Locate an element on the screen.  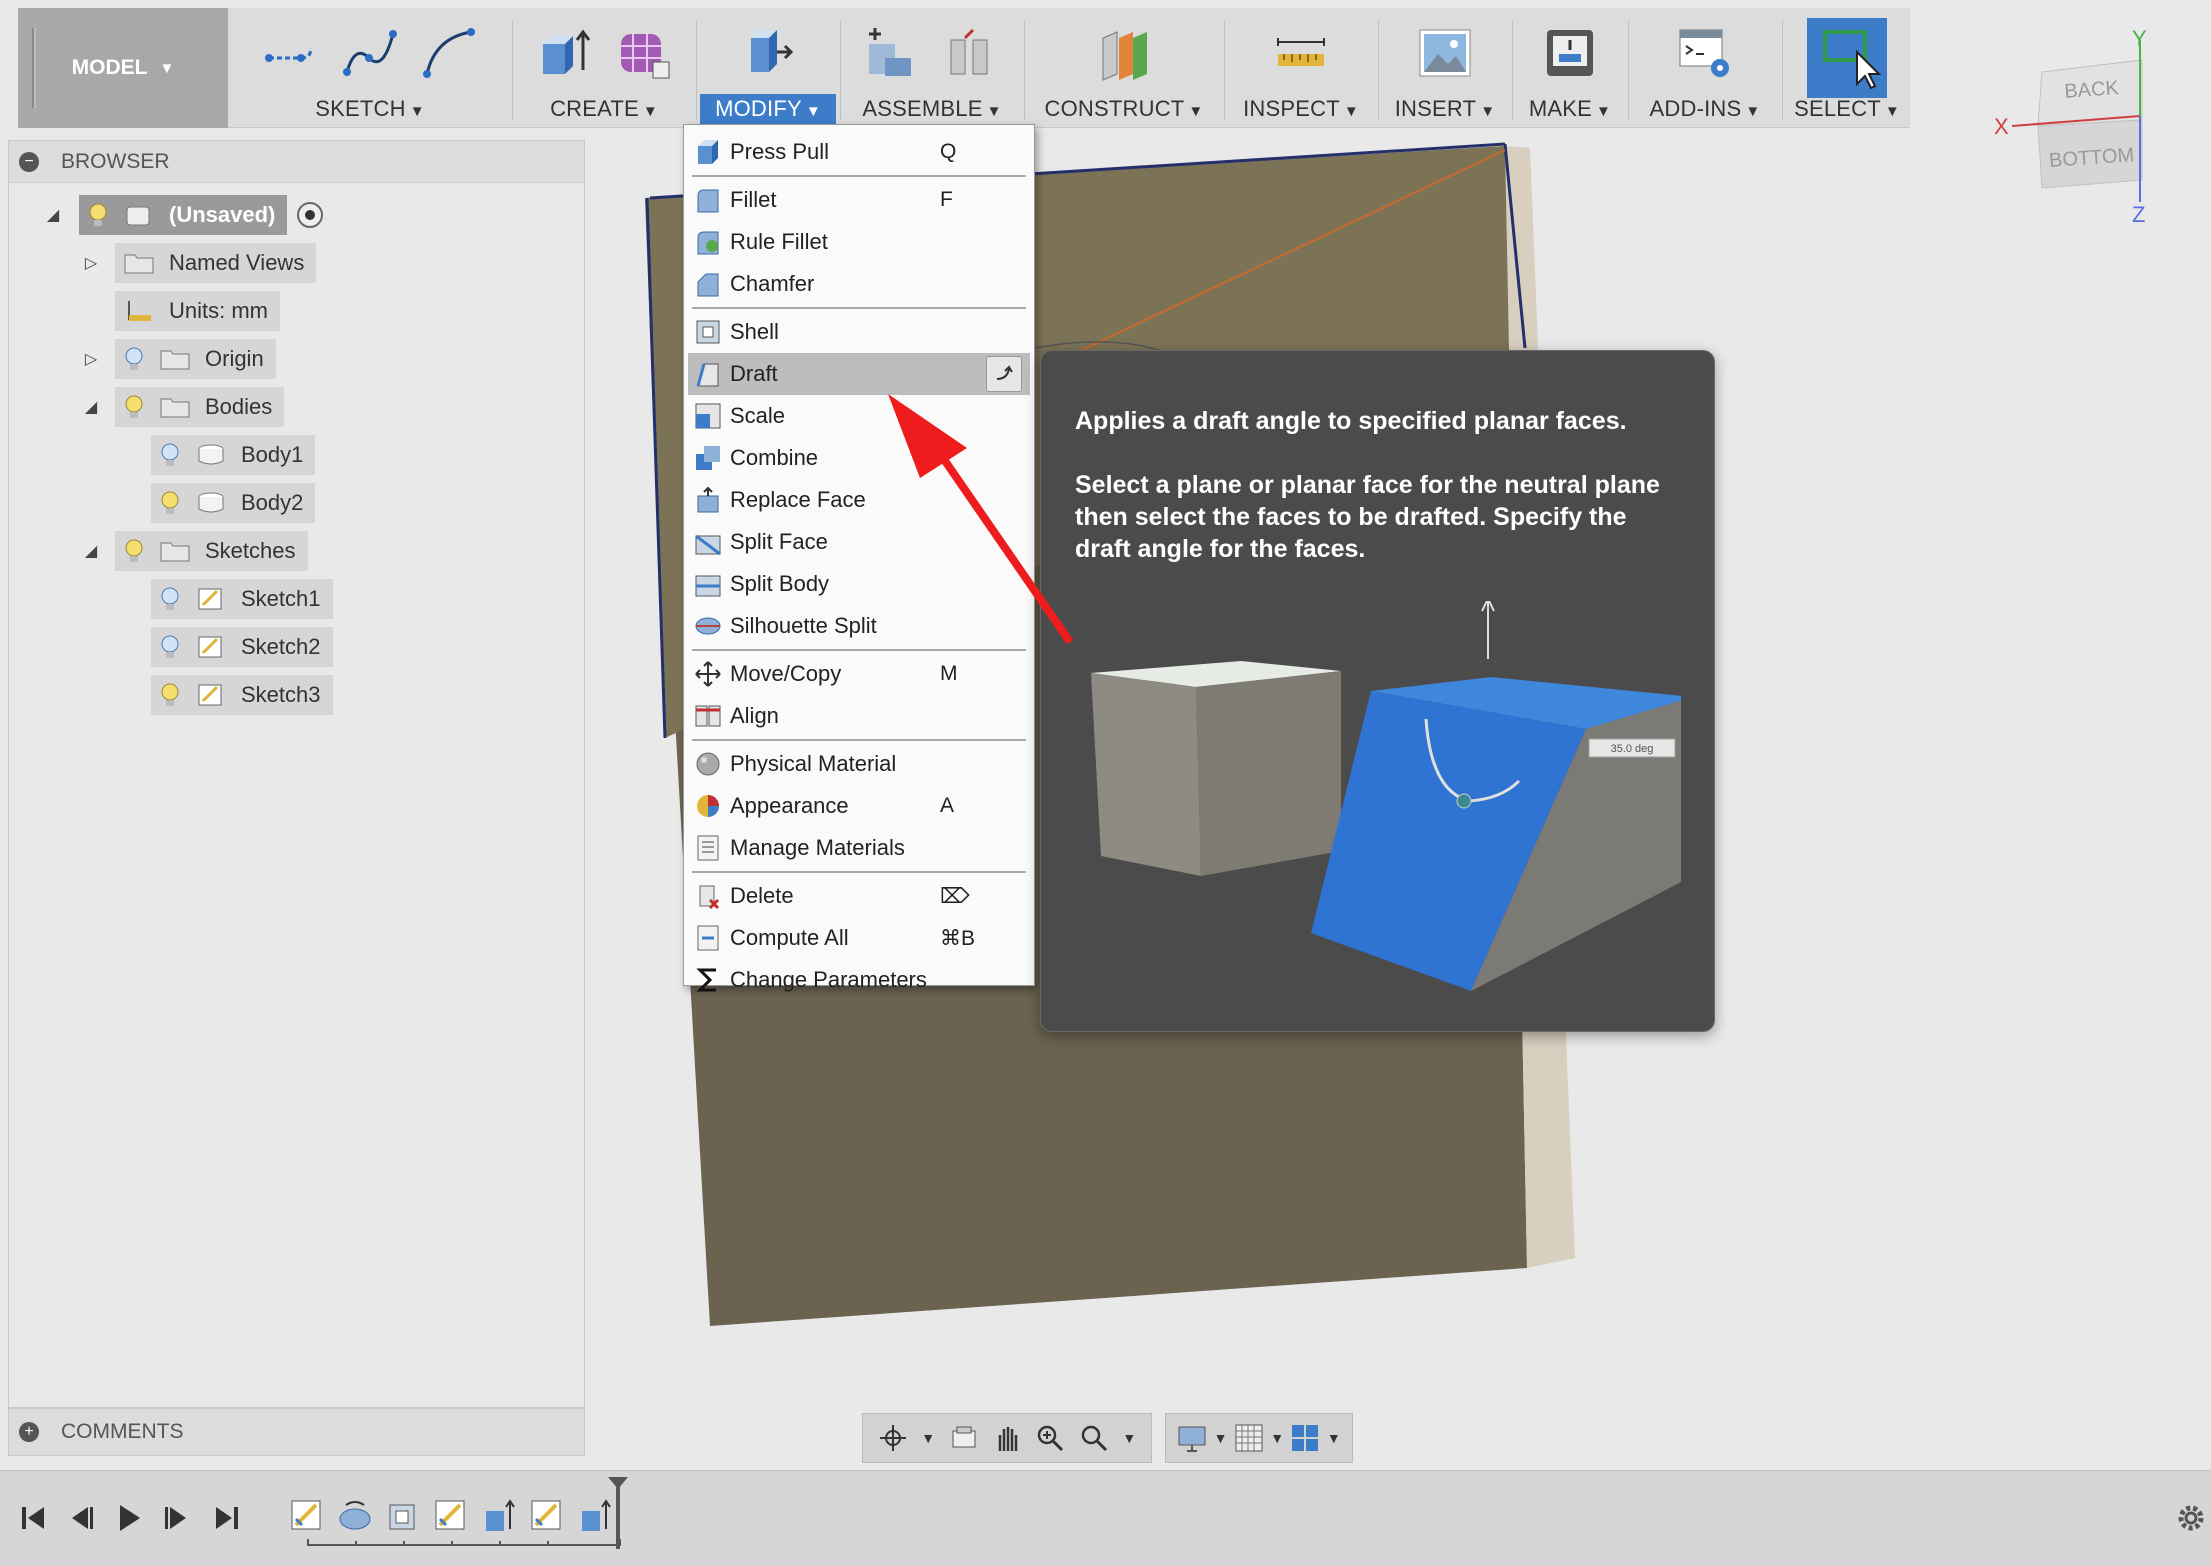
collapse-icon: − is located at coordinates (29, 161).